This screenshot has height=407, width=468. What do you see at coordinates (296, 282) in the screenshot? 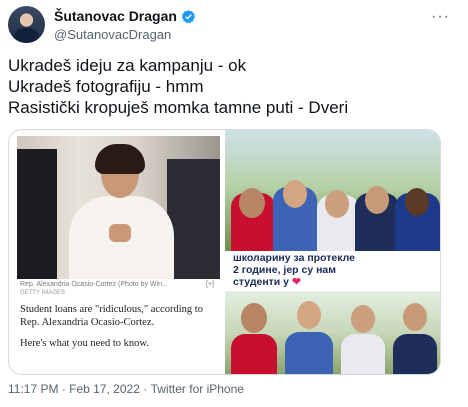
I see `heart-icon: ❤` at bounding box center [296, 282].